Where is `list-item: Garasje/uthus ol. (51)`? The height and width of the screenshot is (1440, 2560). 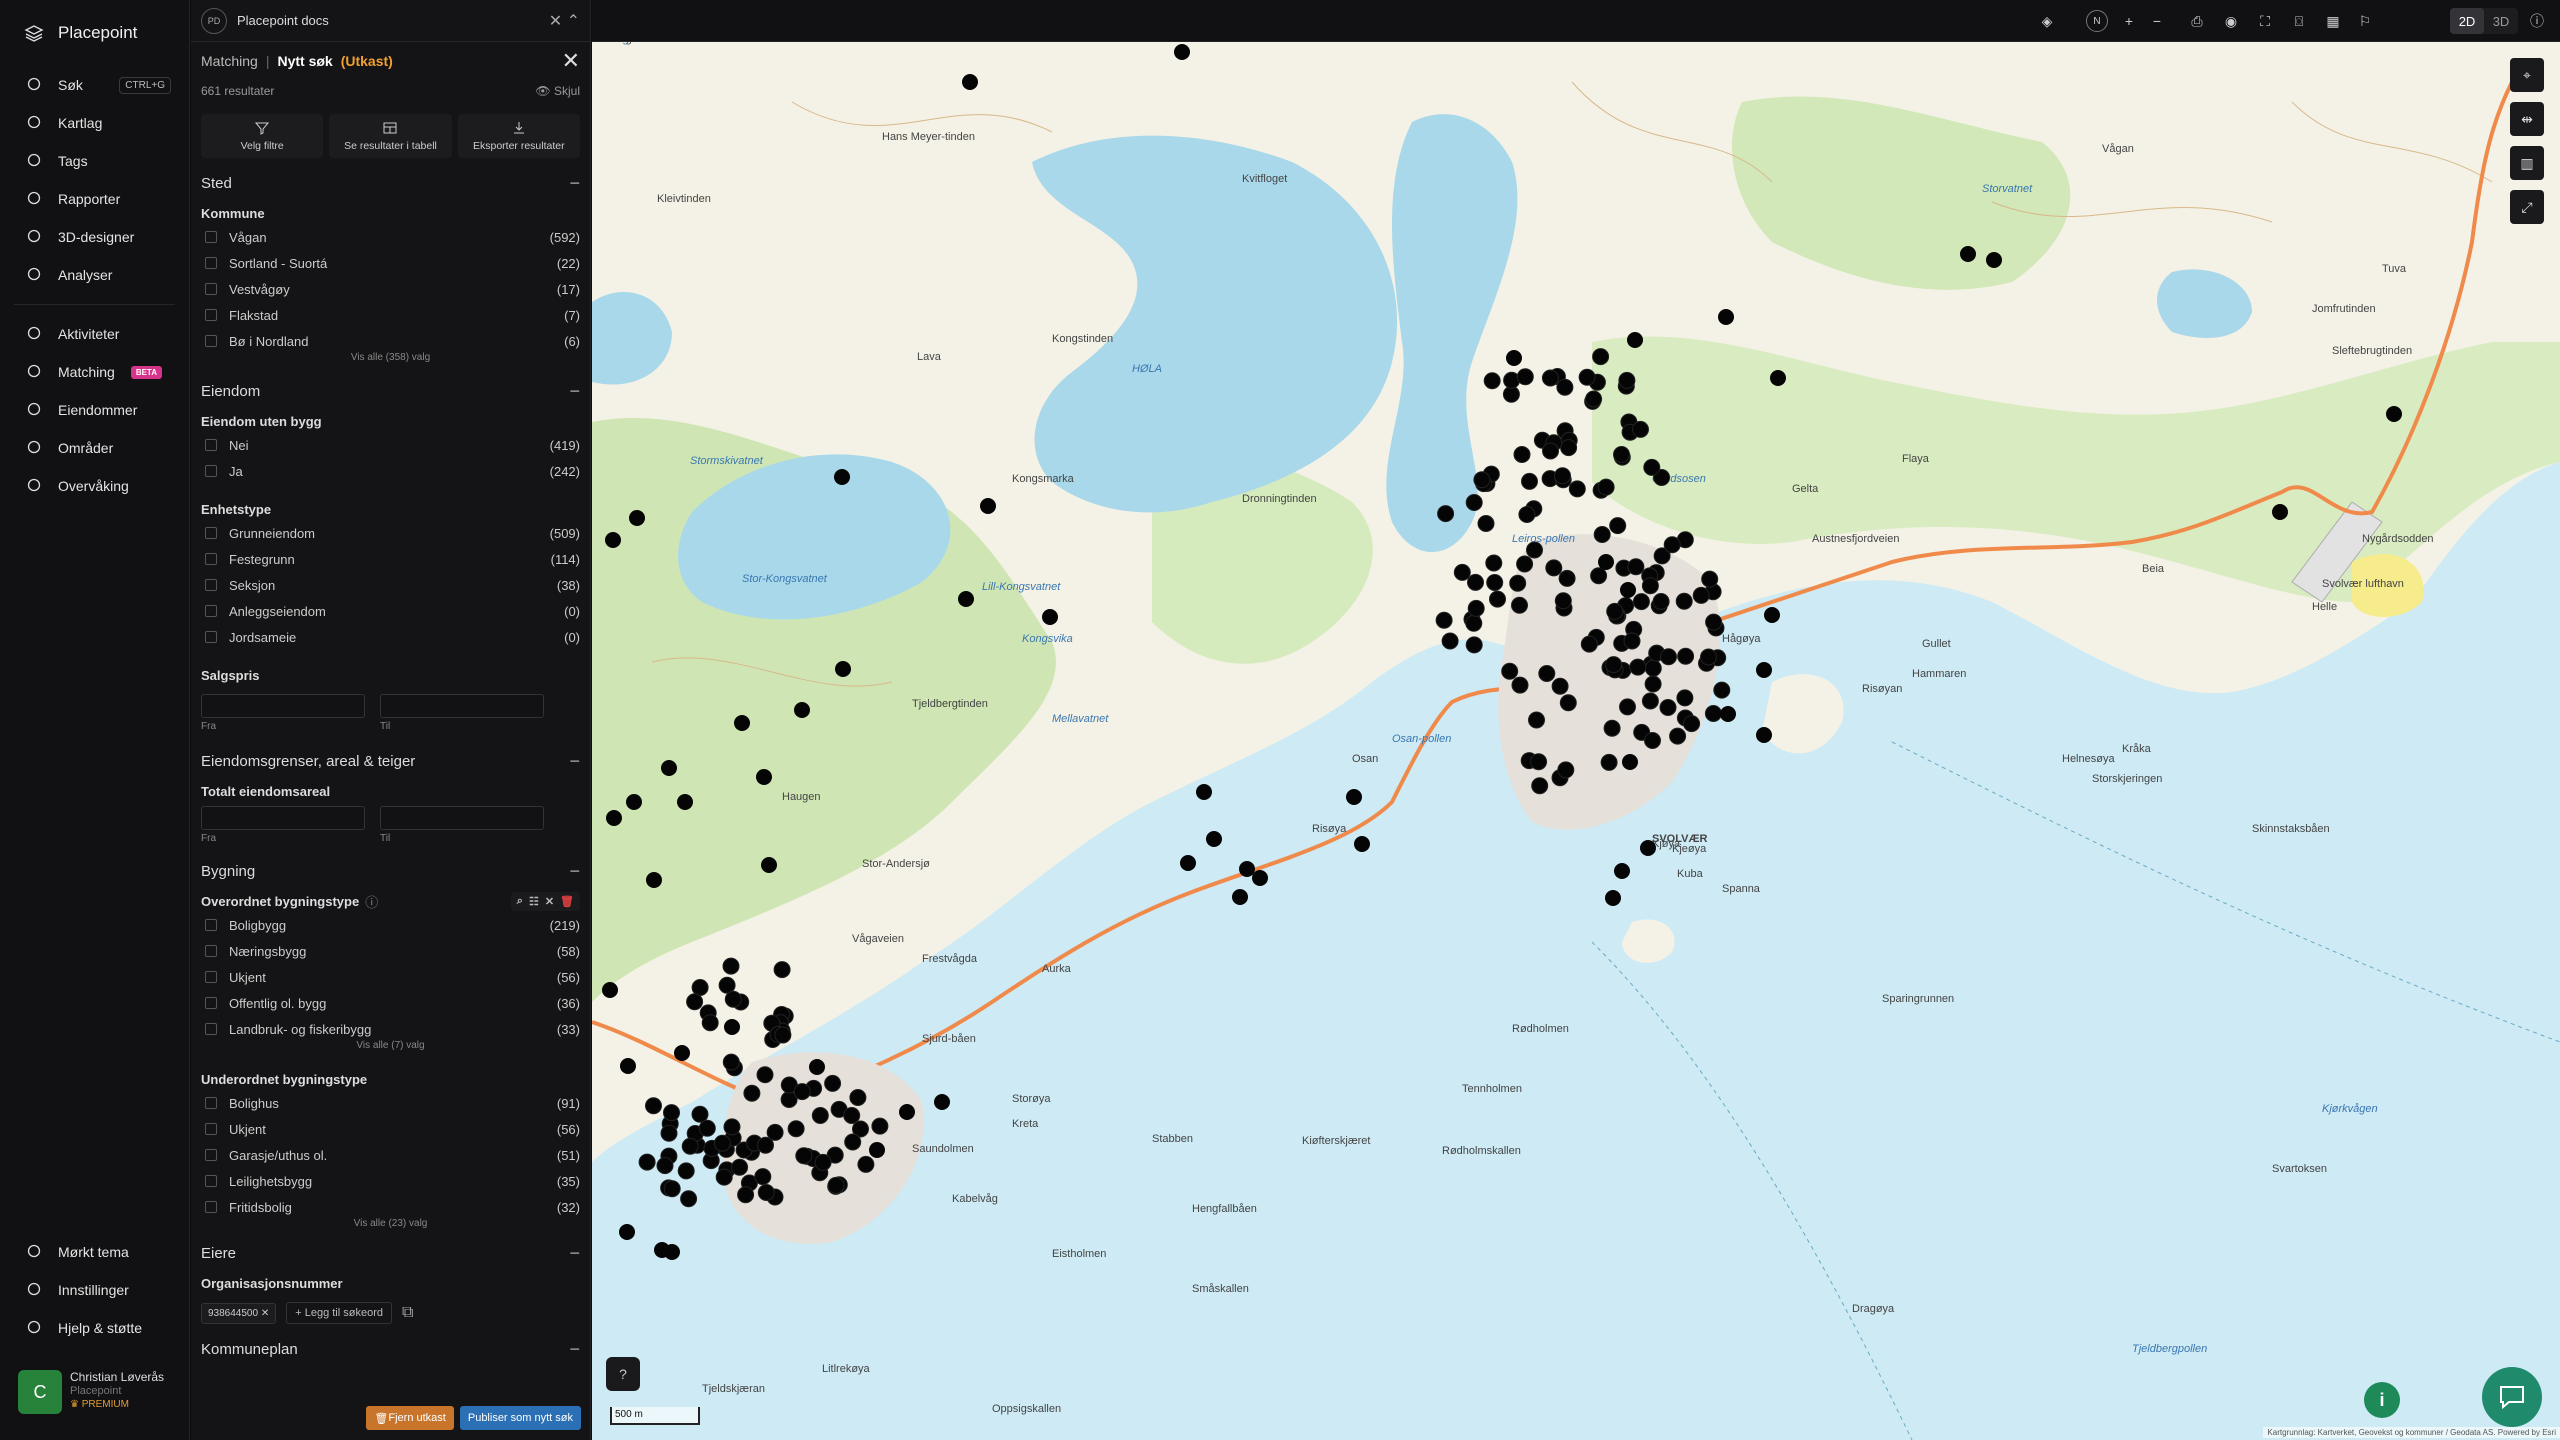
list-item: Garasje/uthus ol. (51) is located at coordinates (390, 1155).